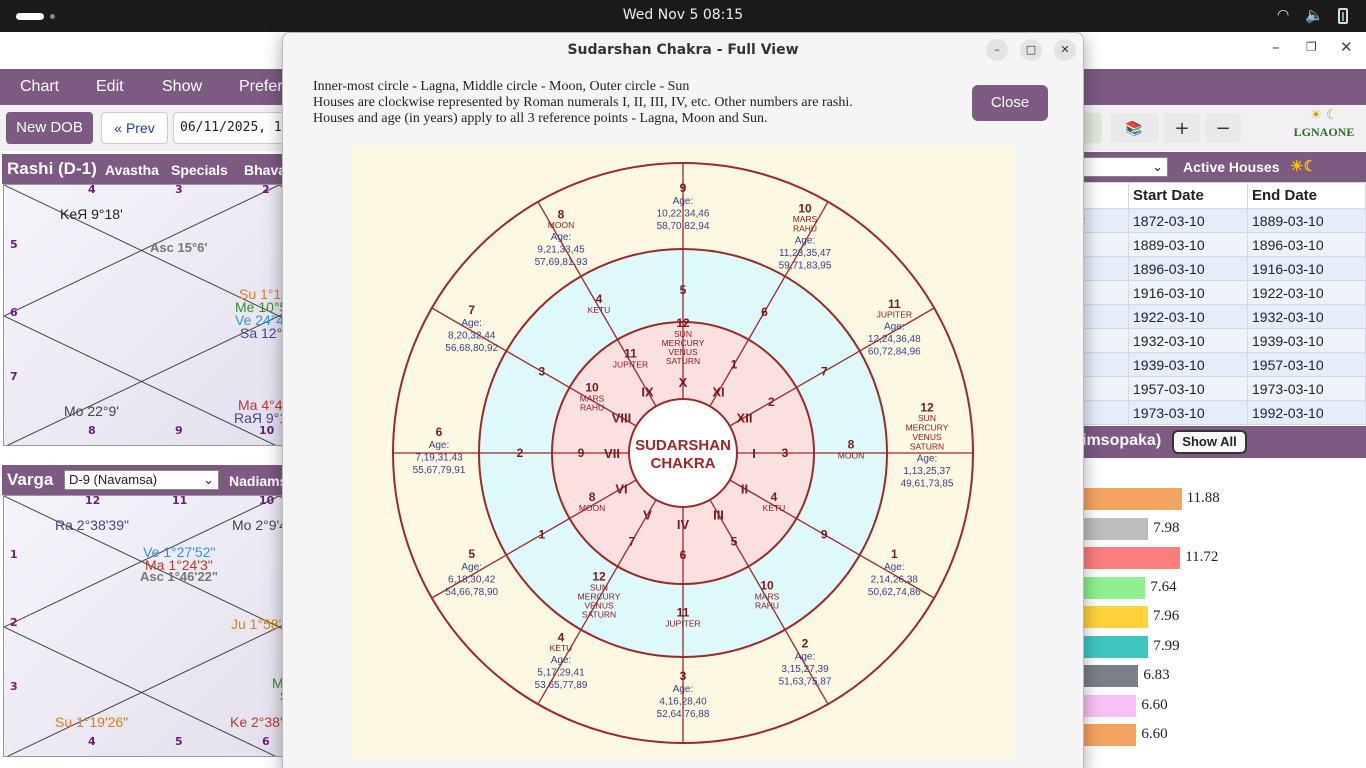  I want to click on dasha-row: ry1872-03-101889-03-10, so click(1217, 220).